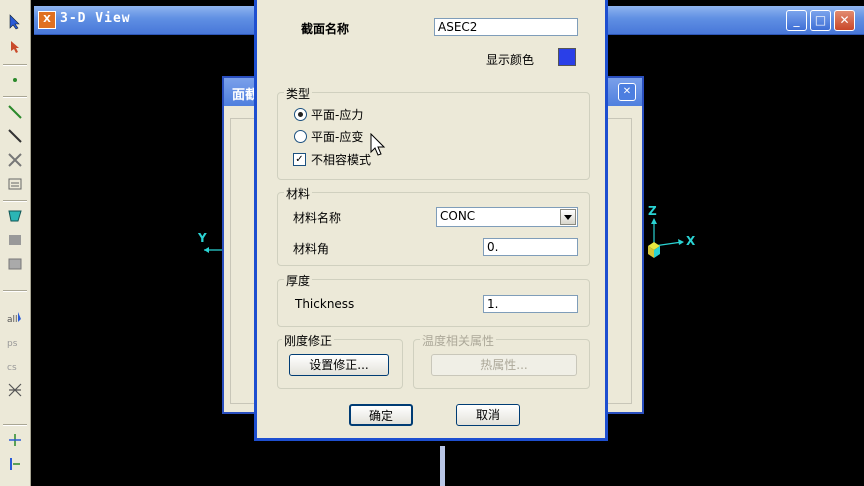  What do you see at coordinates (341, 160) in the screenshot?
I see `incompatible-mode-label: 不相容模式` at bounding box center [341, 160].